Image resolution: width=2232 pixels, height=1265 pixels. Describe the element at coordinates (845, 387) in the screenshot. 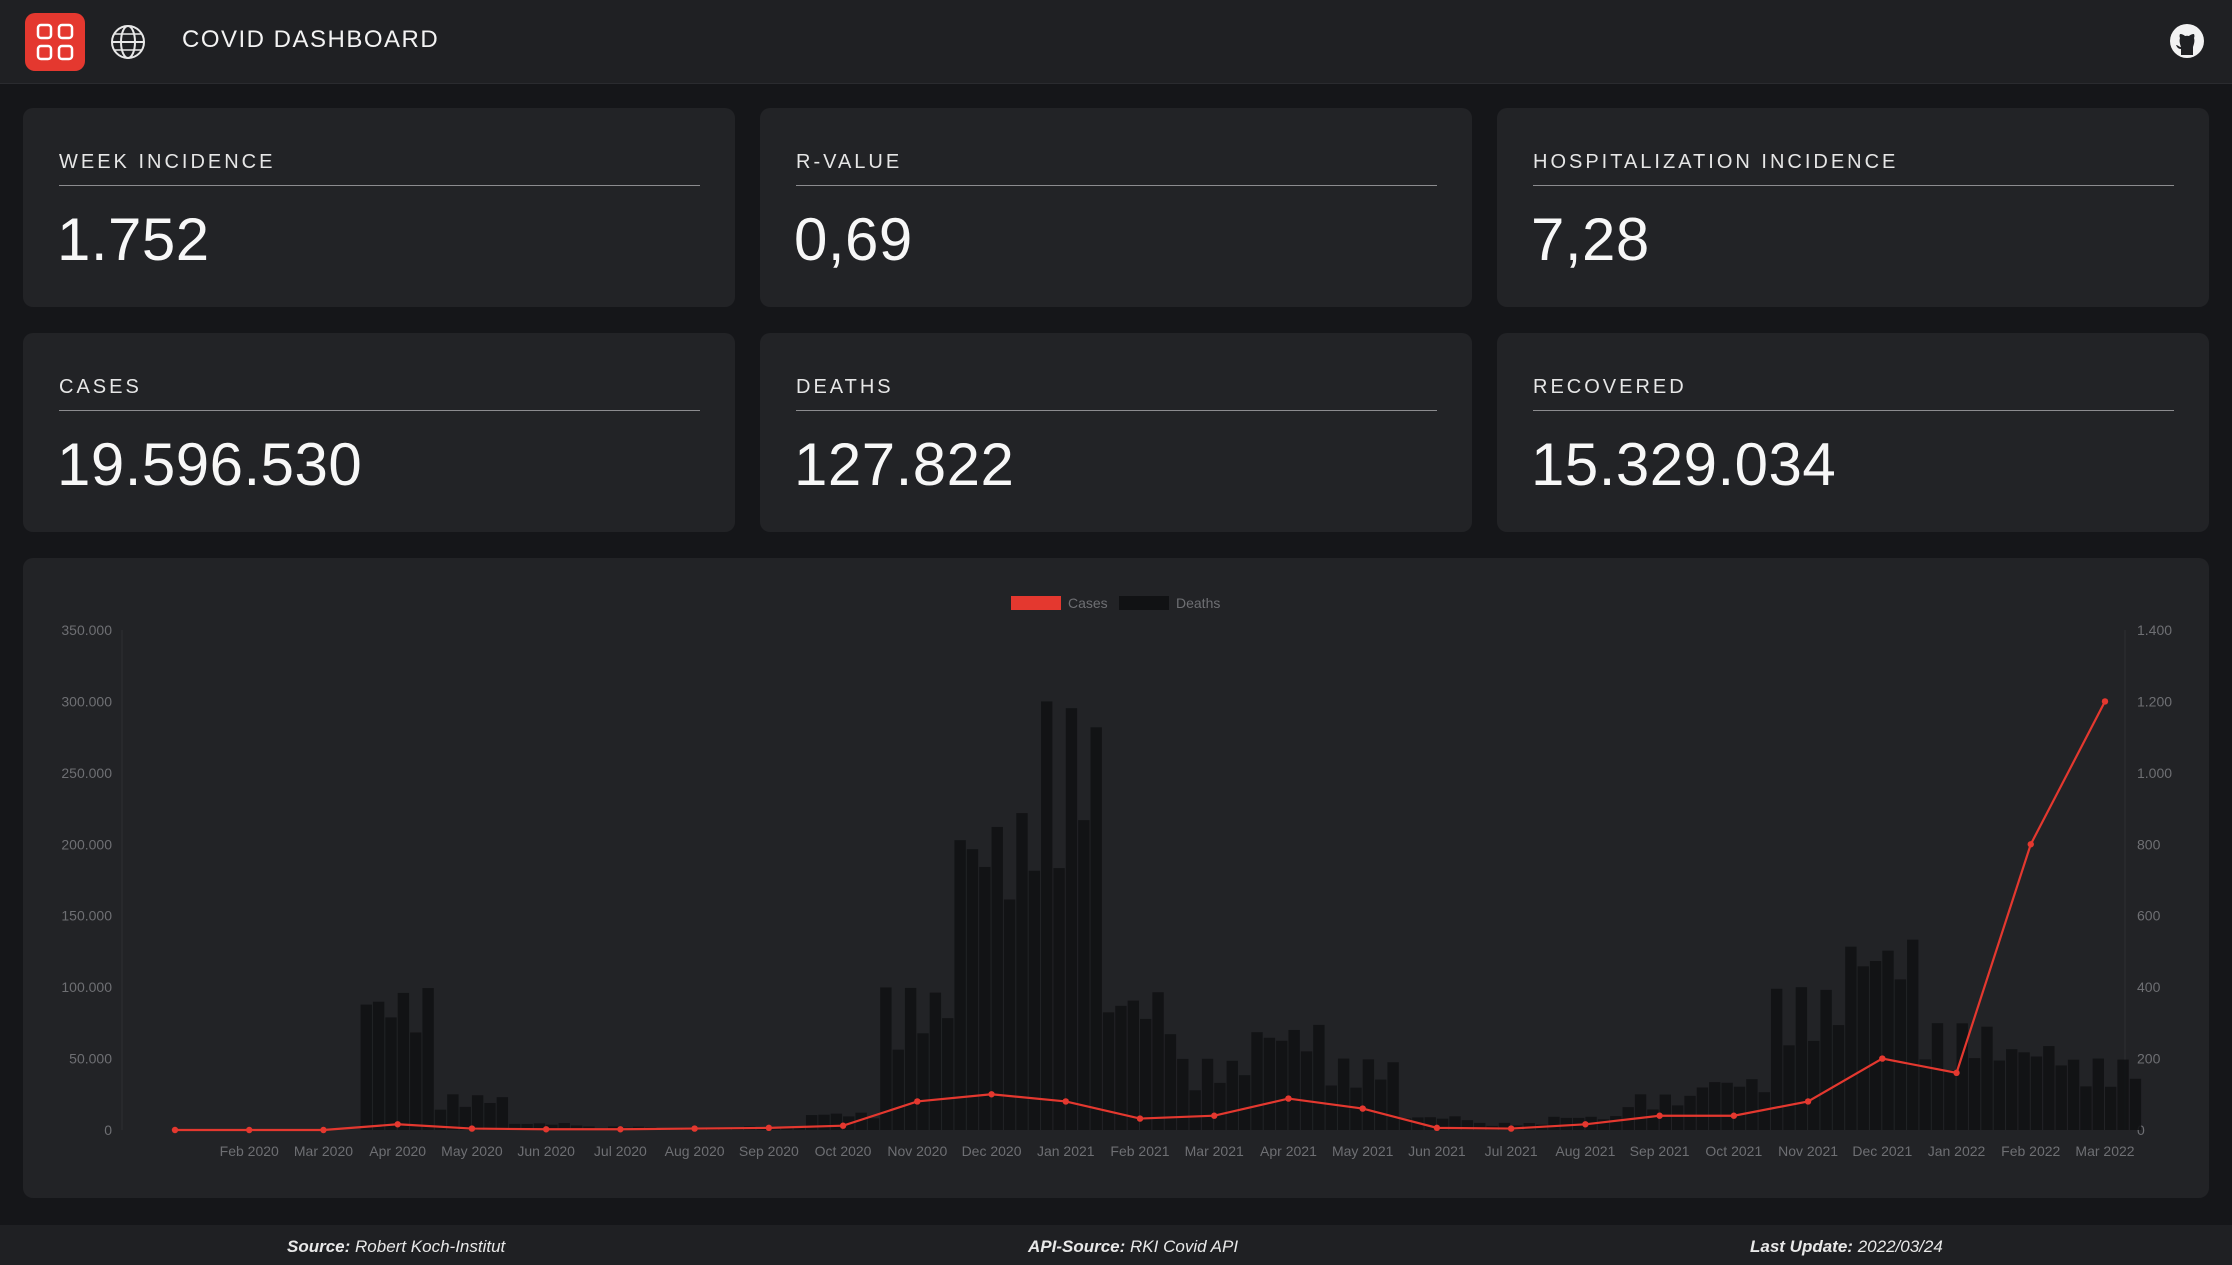

I see `stat-label: DEATHS` at that location.